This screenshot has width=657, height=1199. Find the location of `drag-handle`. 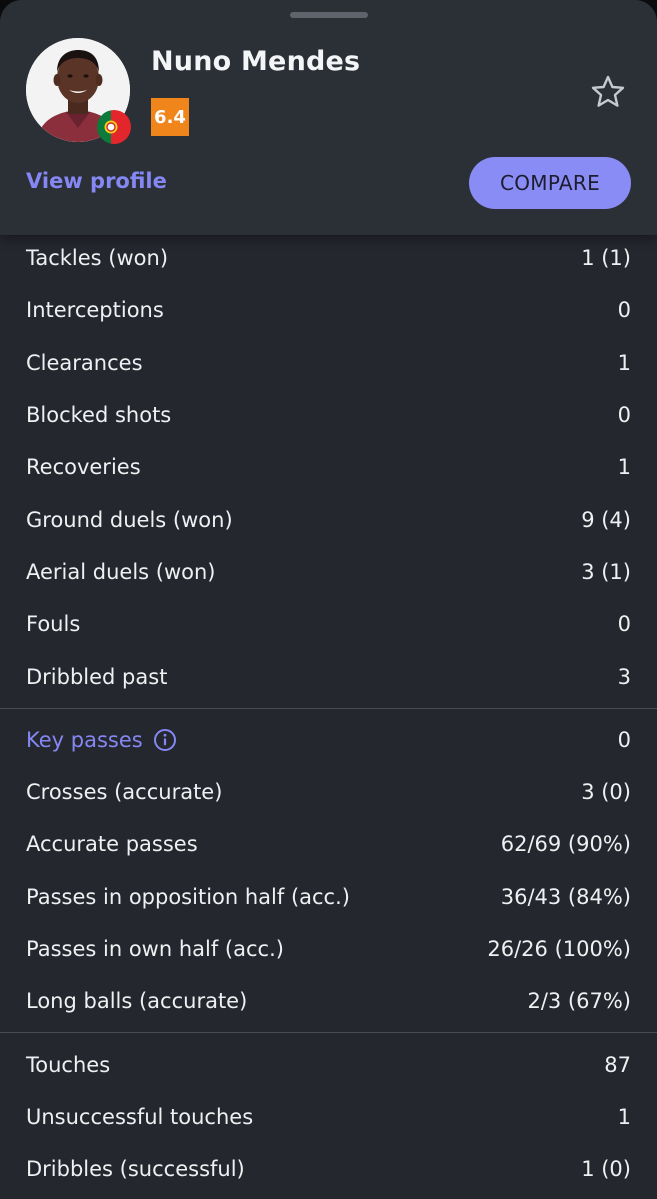

drag-handle is located at coordinates (329, 15).